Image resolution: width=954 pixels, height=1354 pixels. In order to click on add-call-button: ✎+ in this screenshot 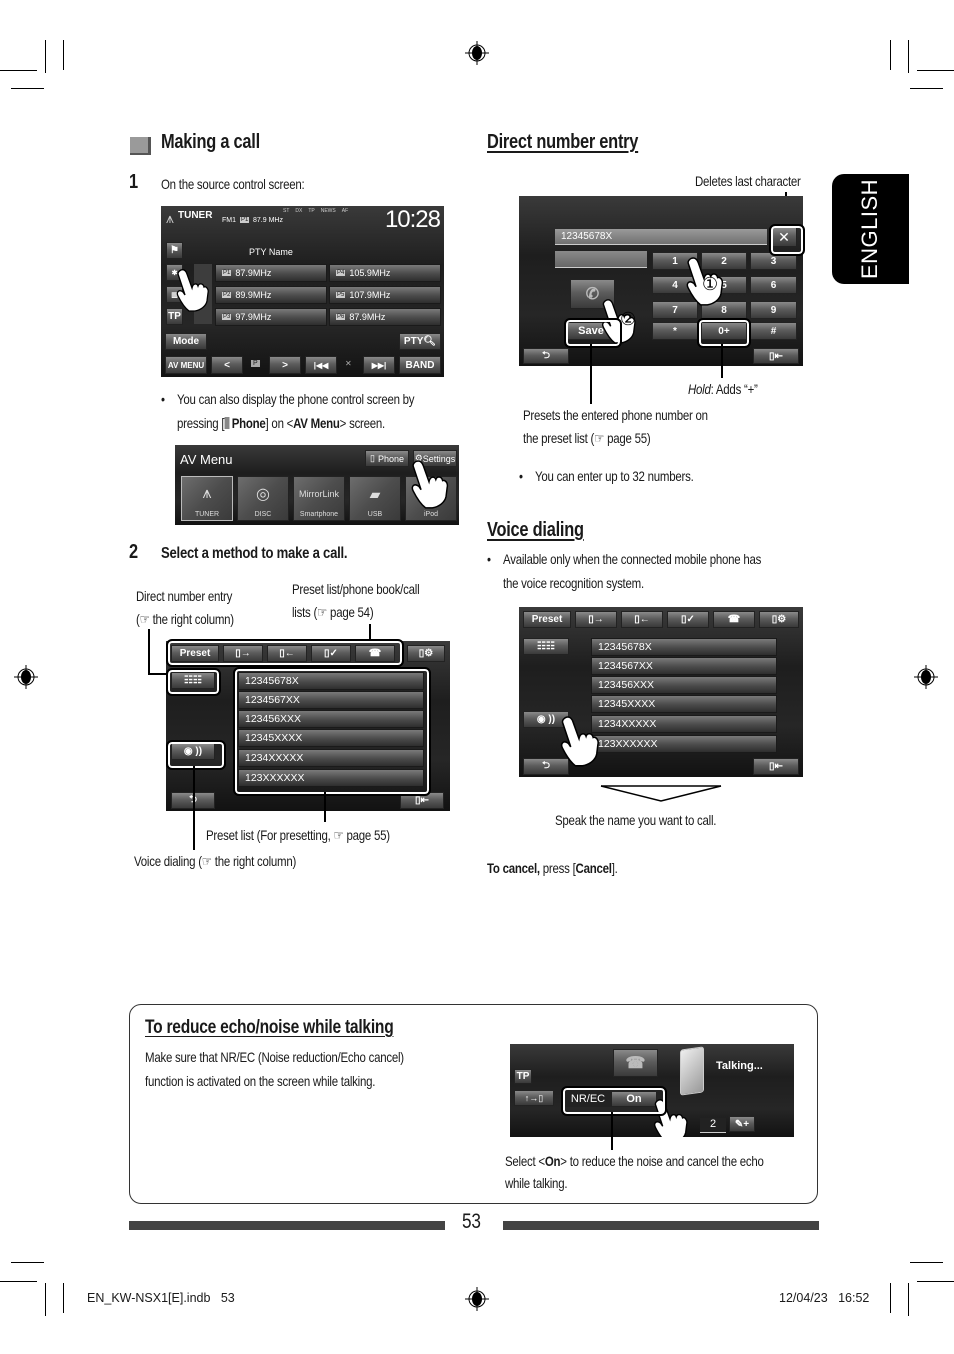, I will do `click(742, 1124)`.